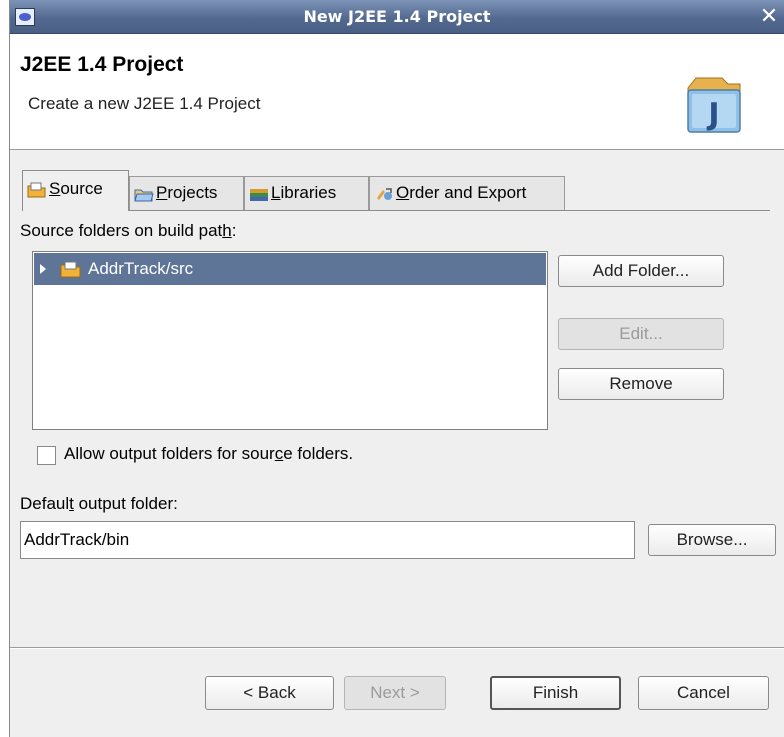 Image resolution: width=784 pixels, height=737 pixels. I want to click on wizard-footer: < Back Next > Finish Cancel, so click(397, 693).